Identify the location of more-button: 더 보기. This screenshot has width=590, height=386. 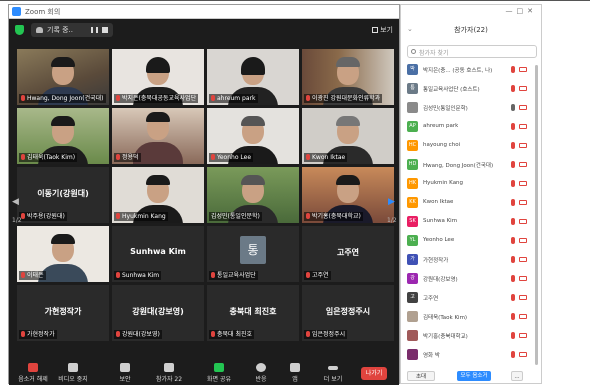
(333, 373).